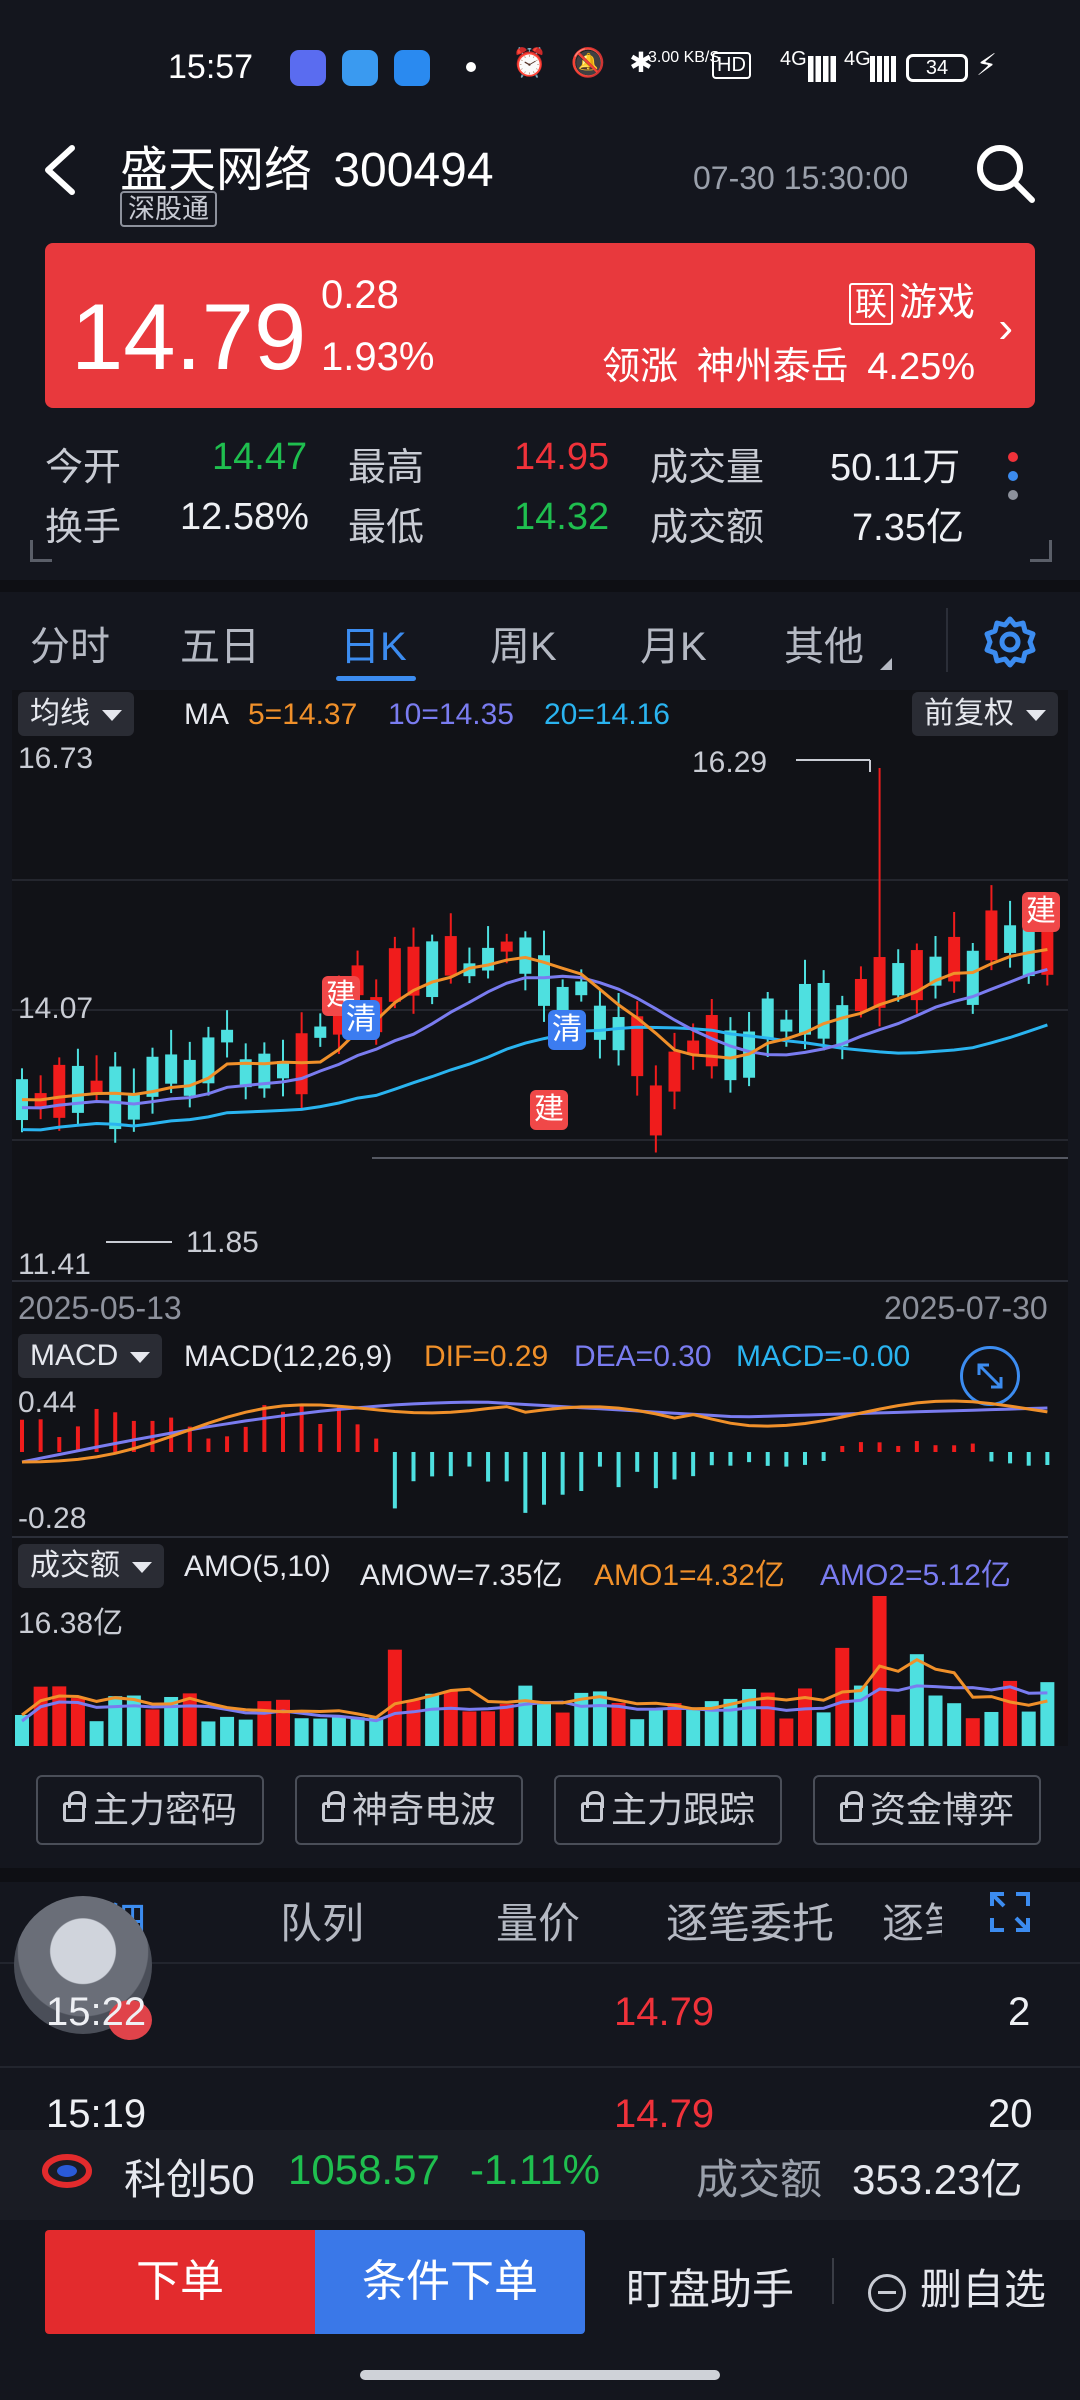 The image size is (1080, 2400). Describe the element at coordinates (540, 1668) in the screenshot. I see `amount-chart` at that location.